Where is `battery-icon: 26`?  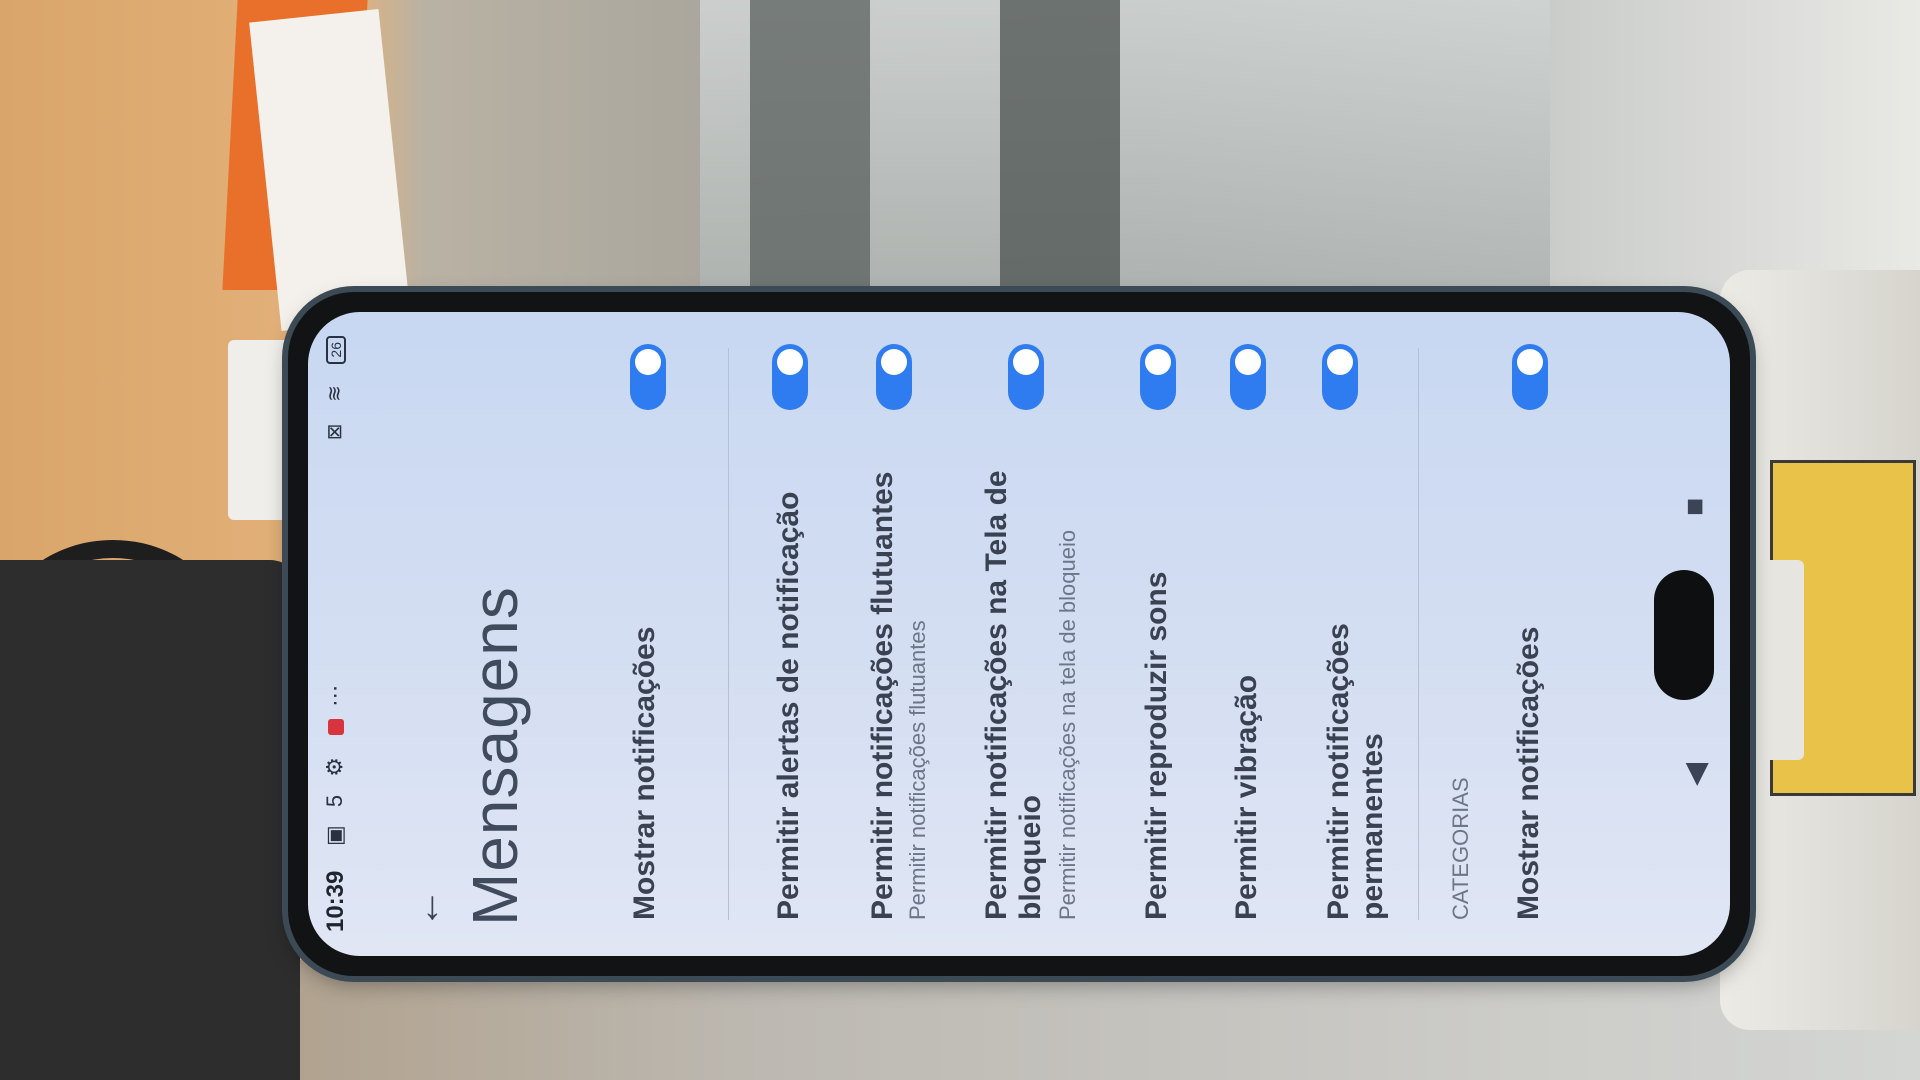 battery-icon: 26 is located at coordinates (336, 350).